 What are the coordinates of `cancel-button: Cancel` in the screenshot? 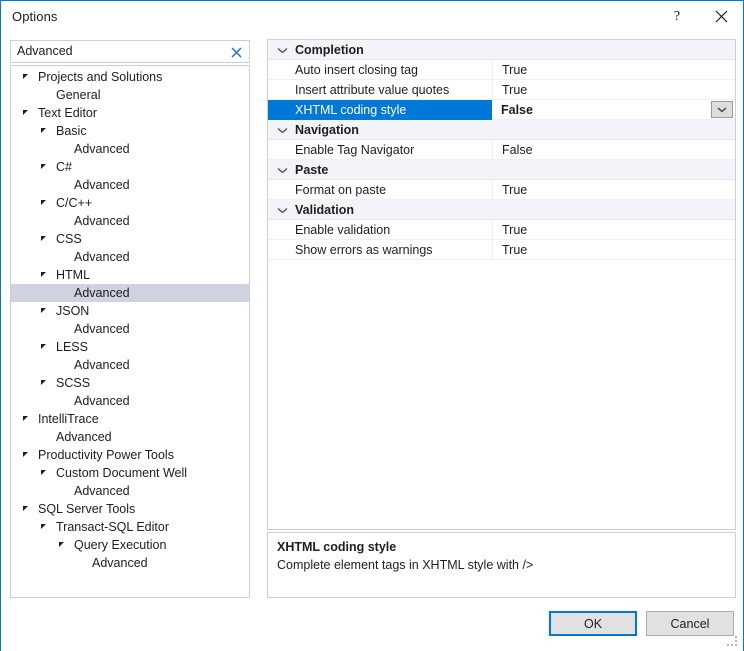 It's located at (690, 623).